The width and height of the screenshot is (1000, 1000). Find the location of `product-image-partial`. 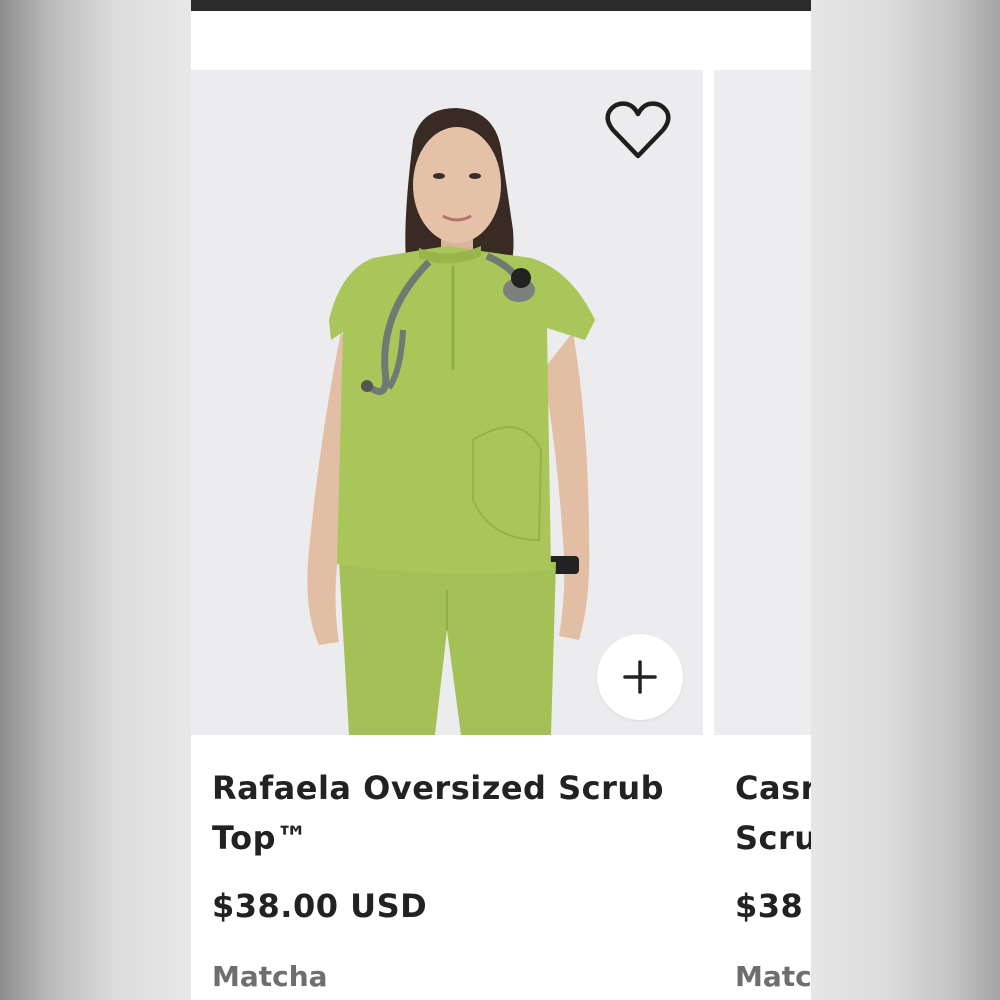

product-image-partial is located at coordinates (762, 402).